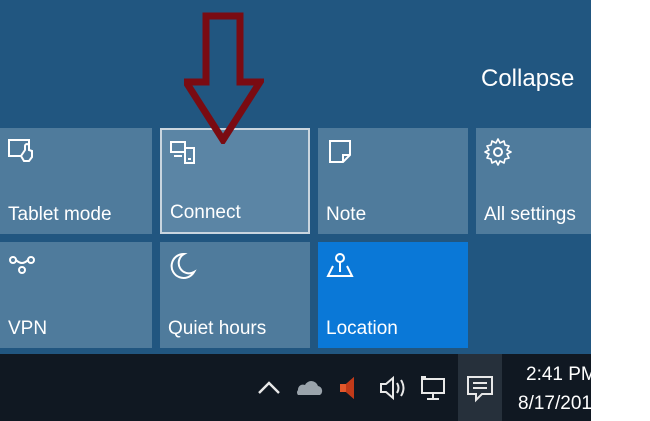  What do you see at coordinates (498, 152) in the screenshot?
I see `gear-icon` at bounding box center [498, 152].